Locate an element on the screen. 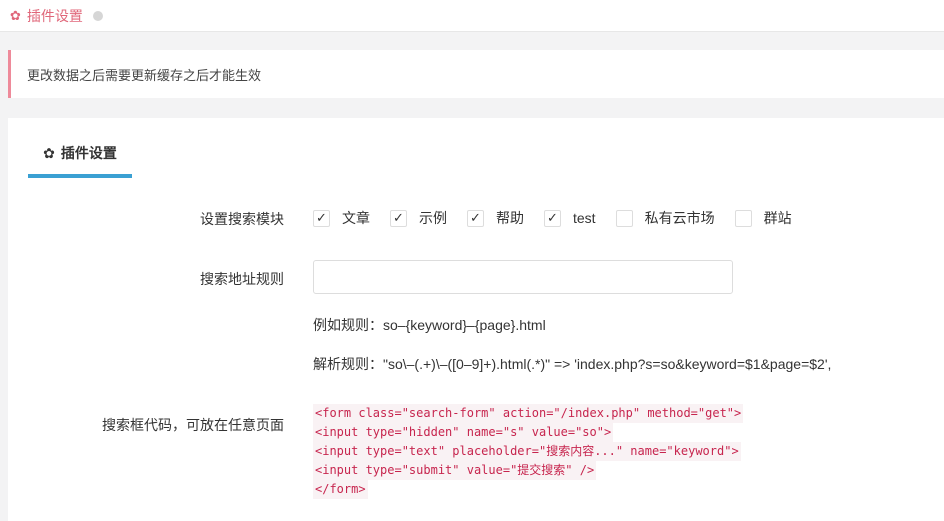  module-item: 群站 is located at coordinates (763, 218).